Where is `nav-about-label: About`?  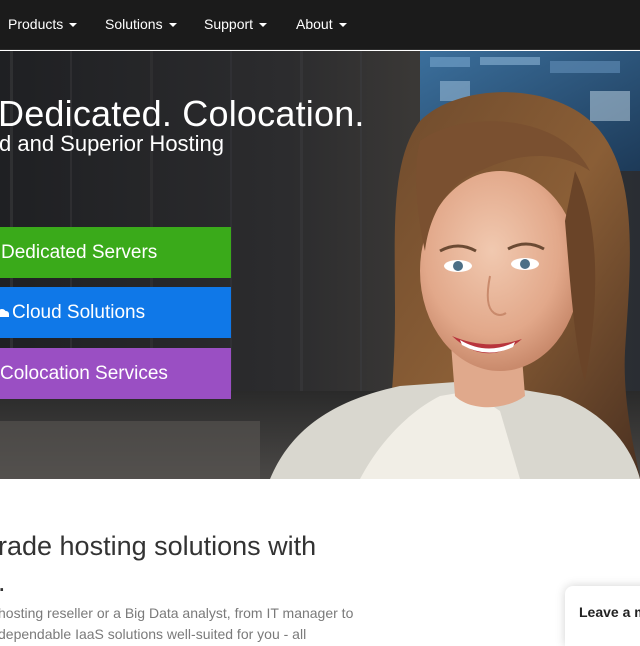
nav-about-label: About is located at coordinates (314, 24).